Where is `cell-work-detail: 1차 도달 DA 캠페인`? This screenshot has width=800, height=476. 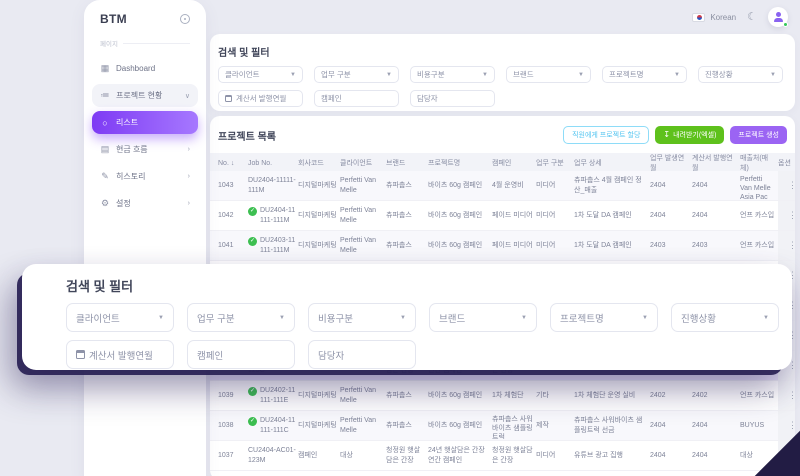
cell-work-detail: 1차 도달 DA 캠페인 is located at coordinates (603, 245).